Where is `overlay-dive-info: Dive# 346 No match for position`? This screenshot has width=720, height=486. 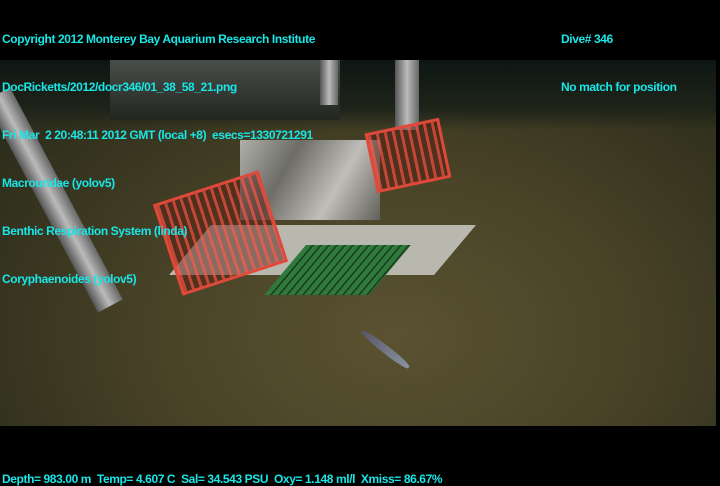 overlay-dive-info: Dive# 346 No match for position is located at coordinates (619, 63).